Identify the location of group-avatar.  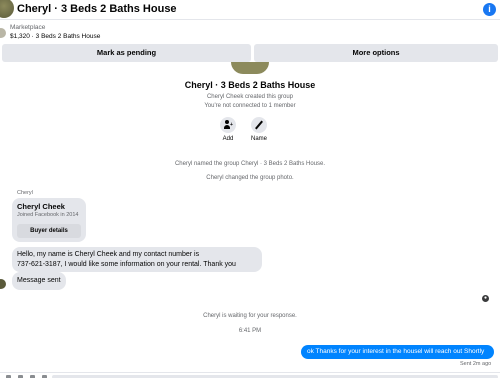
(7, 9).